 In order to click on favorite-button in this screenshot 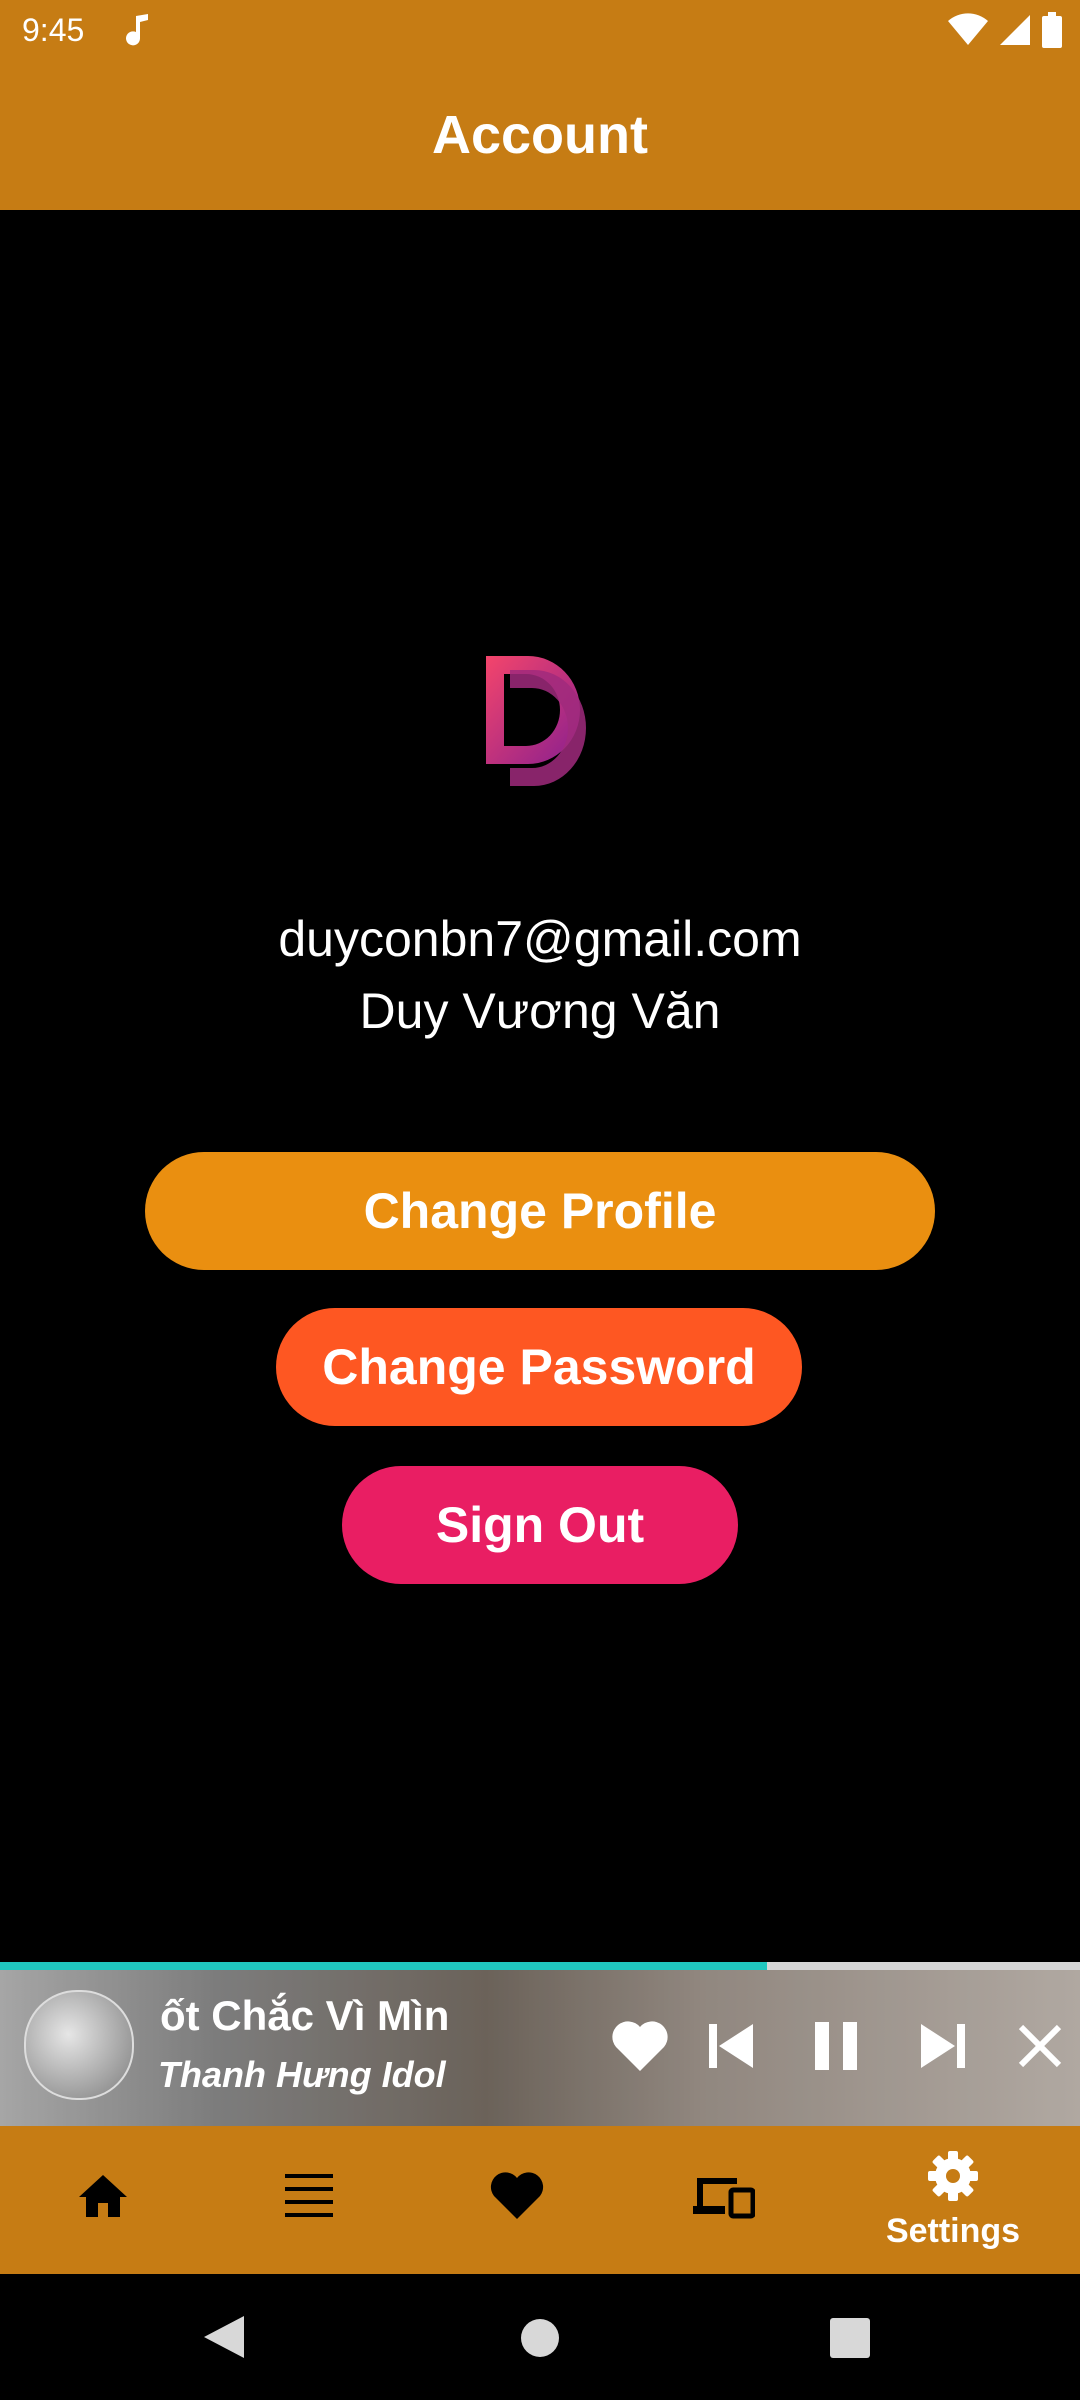, I will do `click(640, 2048)`.